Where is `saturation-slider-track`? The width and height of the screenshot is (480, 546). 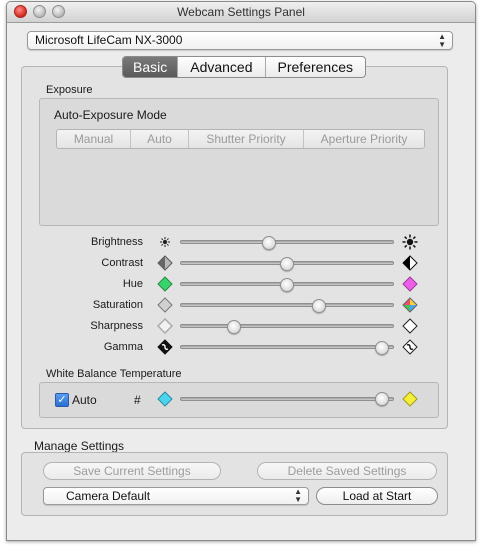 saturation-slider-track is located at coordinates (287, 305).